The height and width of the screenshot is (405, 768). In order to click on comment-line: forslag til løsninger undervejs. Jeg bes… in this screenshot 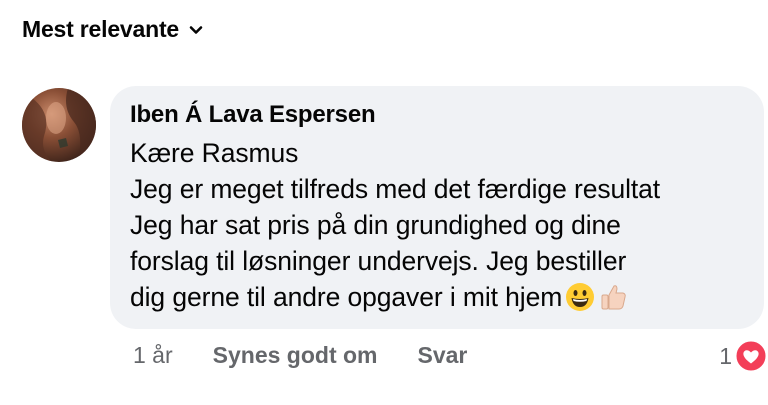, I will do `click(378, 261)`.